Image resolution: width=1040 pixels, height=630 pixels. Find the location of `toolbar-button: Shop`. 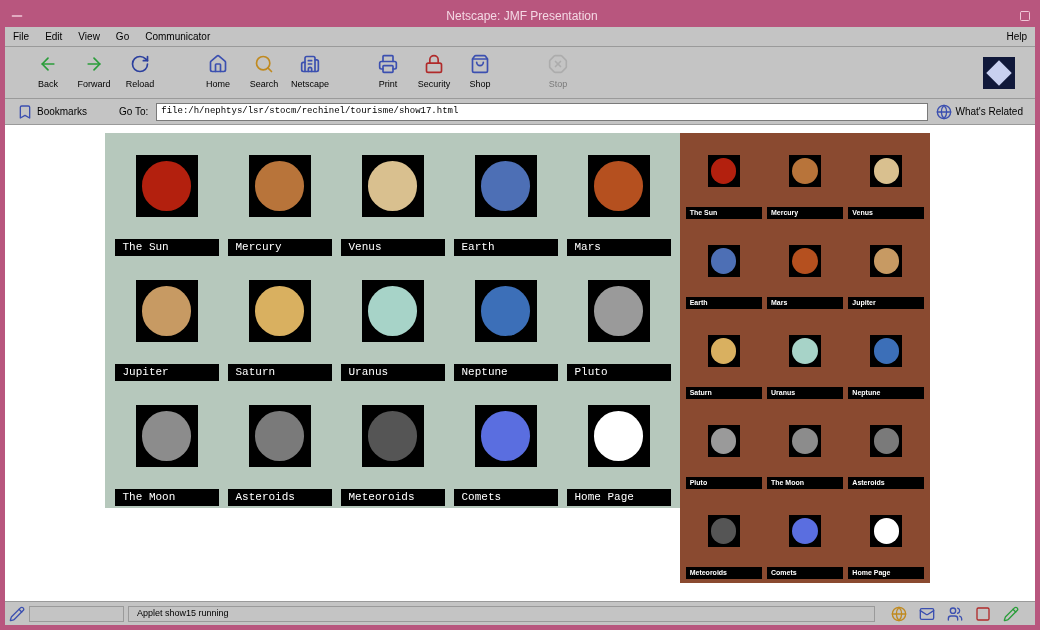

toolbar-button: Shop is located at coordinates (480, 72).